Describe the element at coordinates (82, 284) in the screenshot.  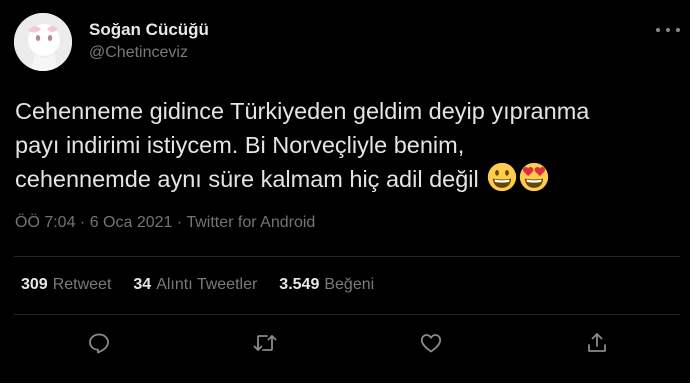
I see `retweet-count-label: Retweet` at that location.